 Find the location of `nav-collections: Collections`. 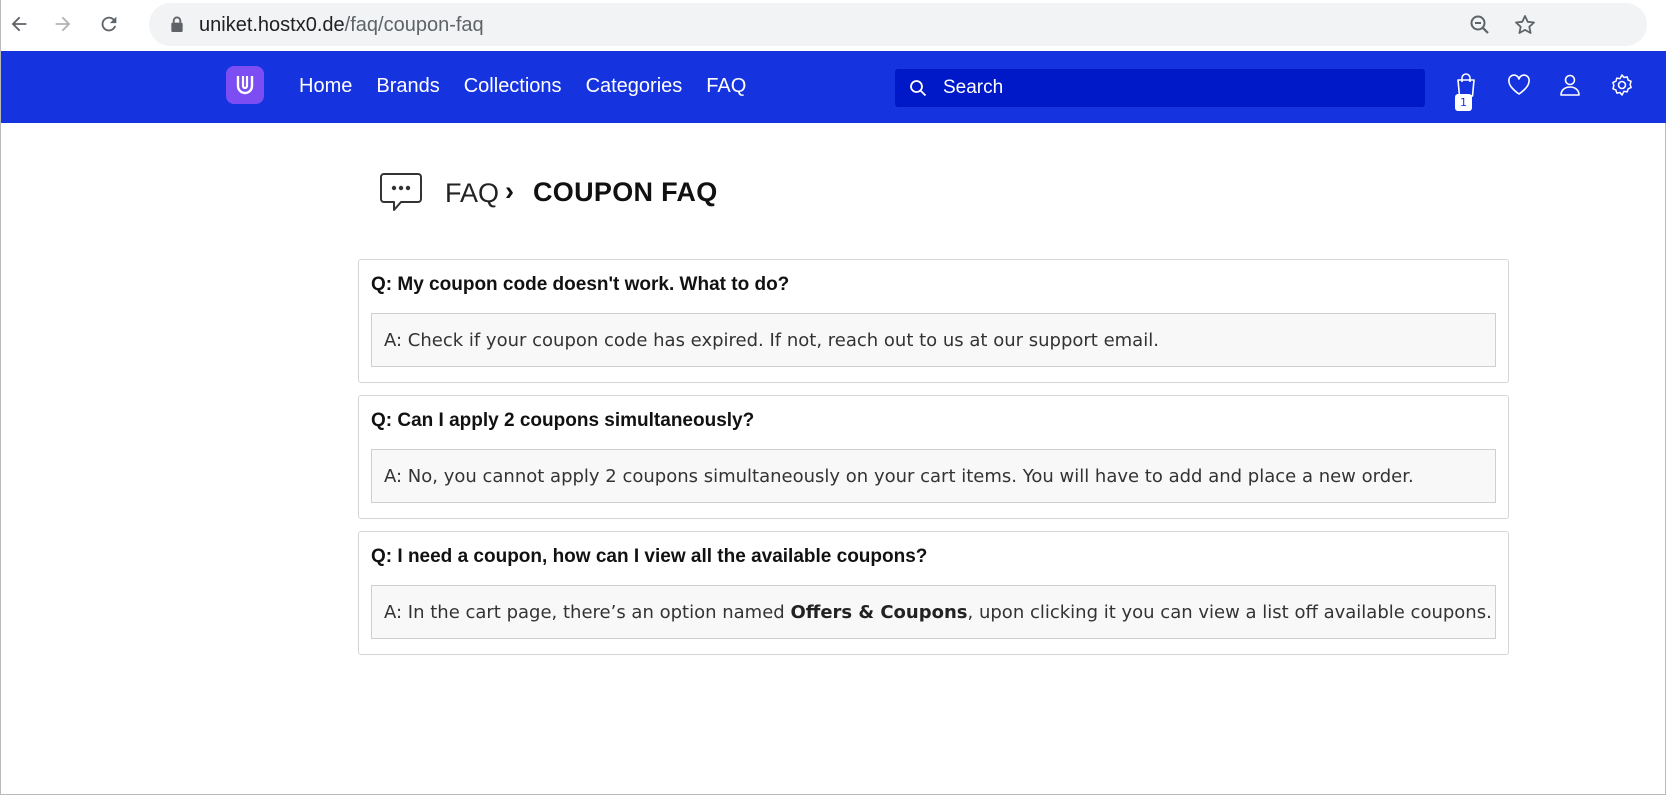

nav-collections: Collections is located at coordinates (513, 86).